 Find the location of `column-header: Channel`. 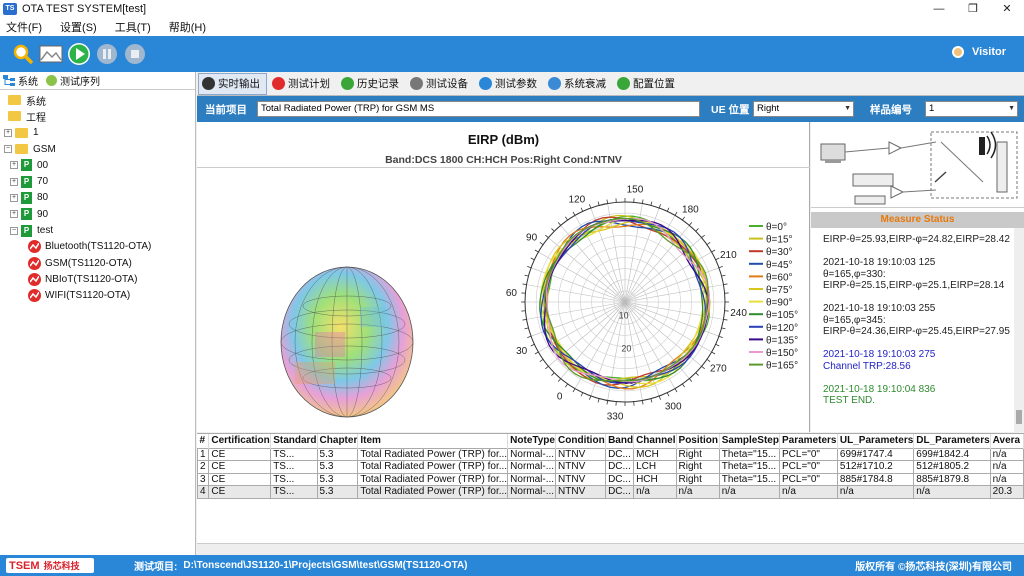

column-header: Channel is located at coordinates (655, 441).